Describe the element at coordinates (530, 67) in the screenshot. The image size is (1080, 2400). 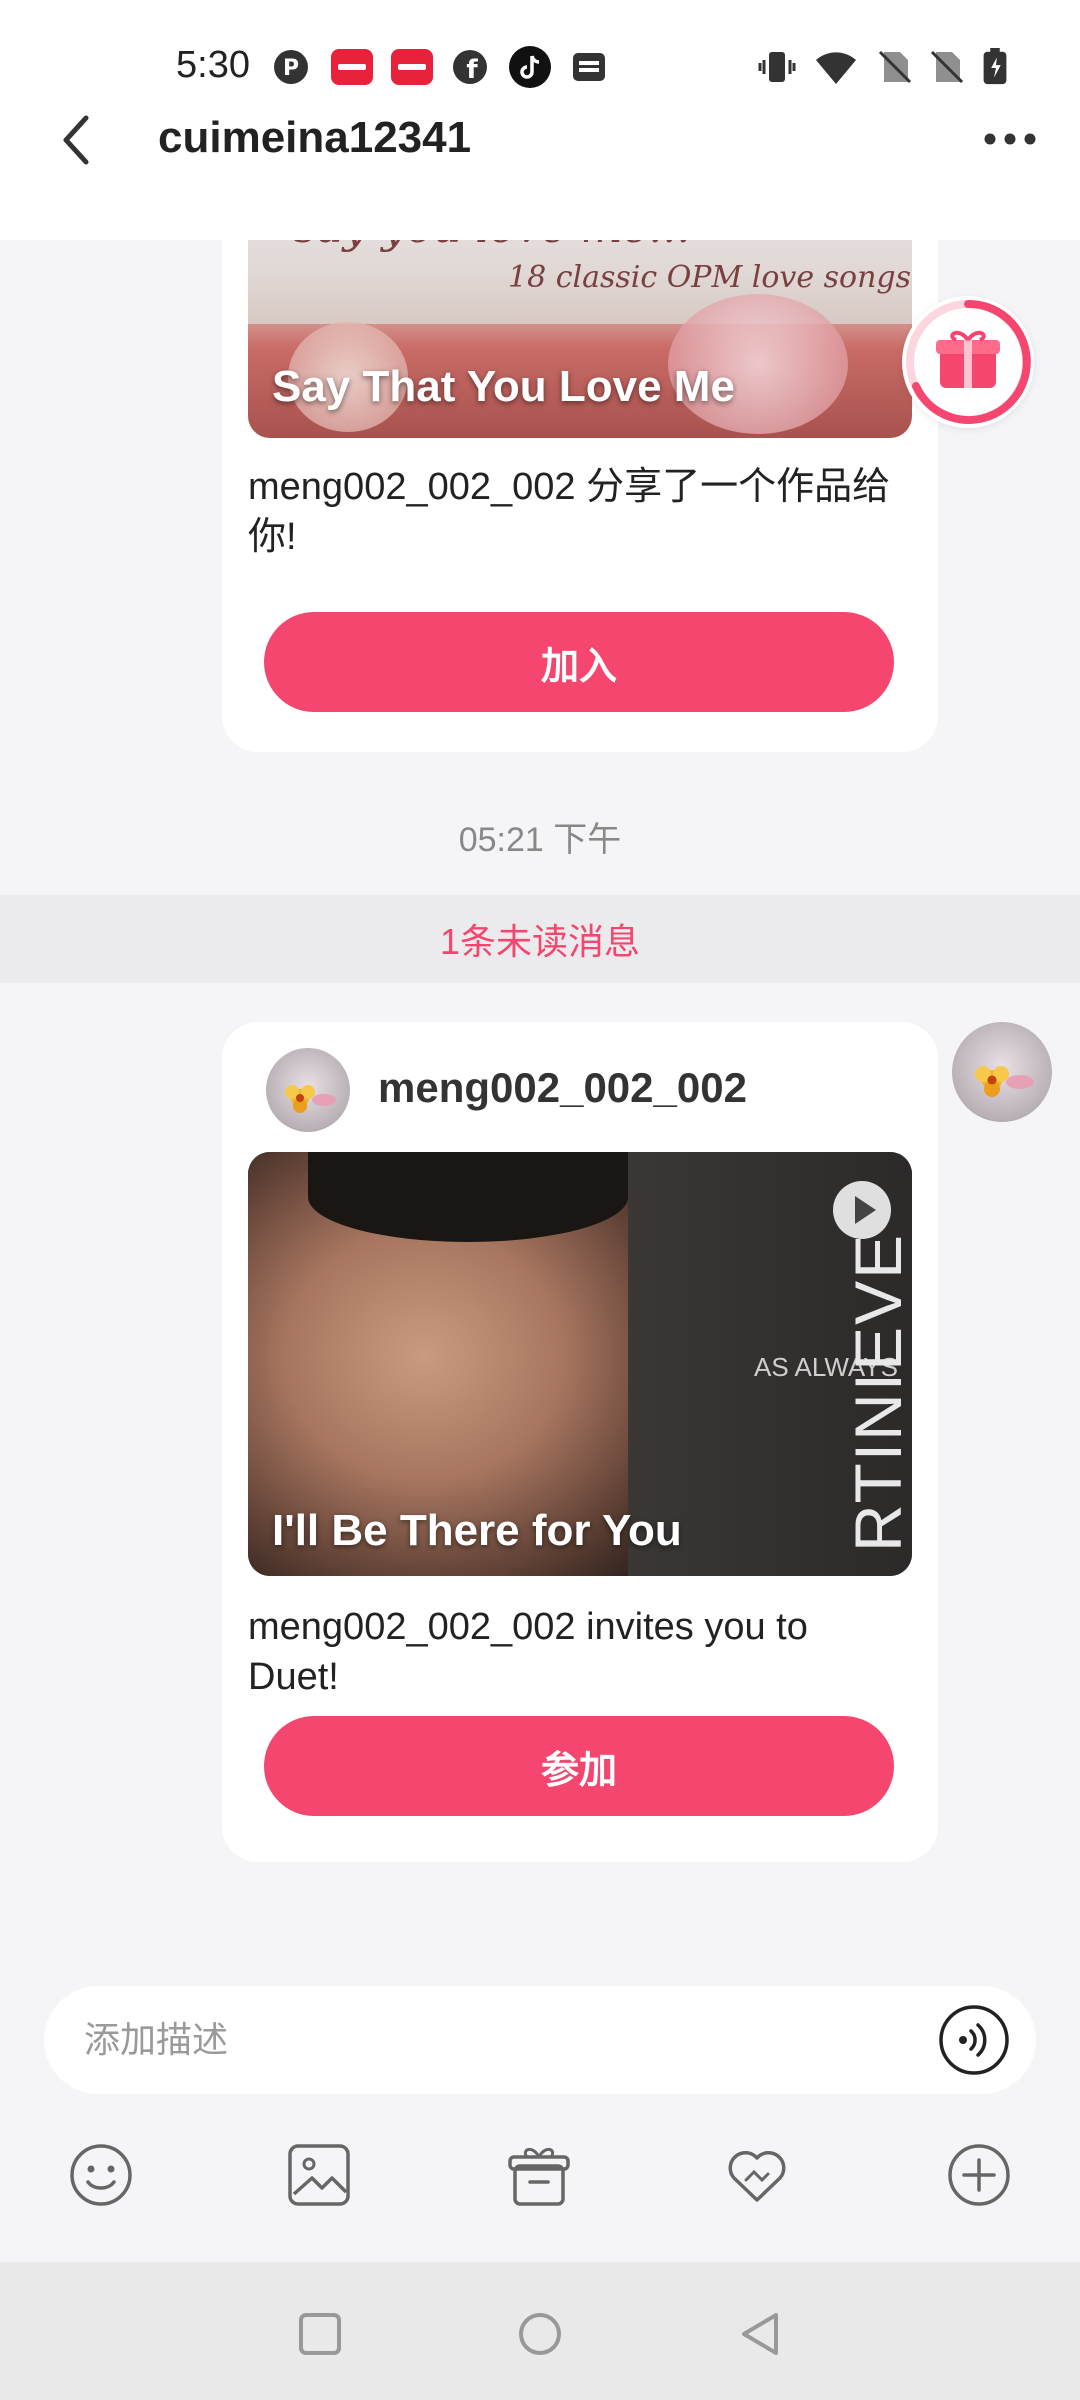
I see `tiktok-icon` at that location.